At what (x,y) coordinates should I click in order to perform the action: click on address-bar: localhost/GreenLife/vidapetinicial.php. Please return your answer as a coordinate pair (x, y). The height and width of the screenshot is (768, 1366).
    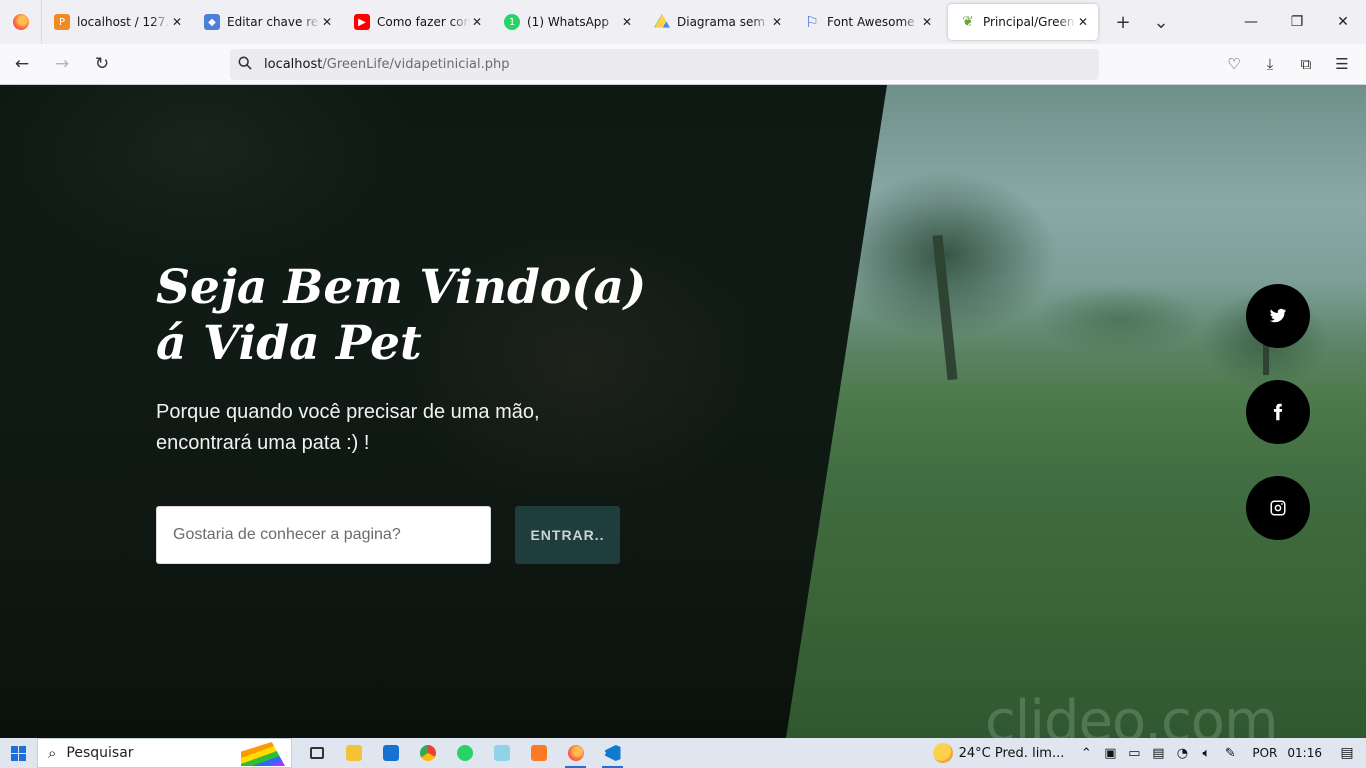
    Looking at the image, I should click on (664, 64).